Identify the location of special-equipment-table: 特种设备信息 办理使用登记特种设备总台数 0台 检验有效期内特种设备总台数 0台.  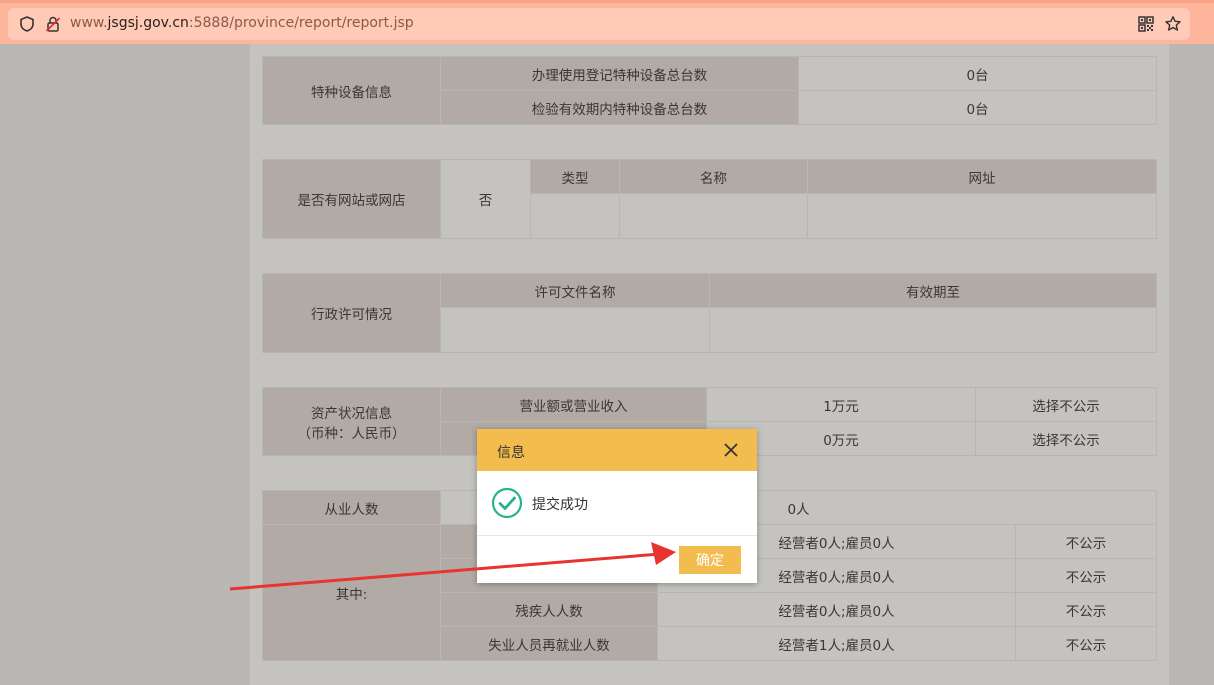
(709, 90).